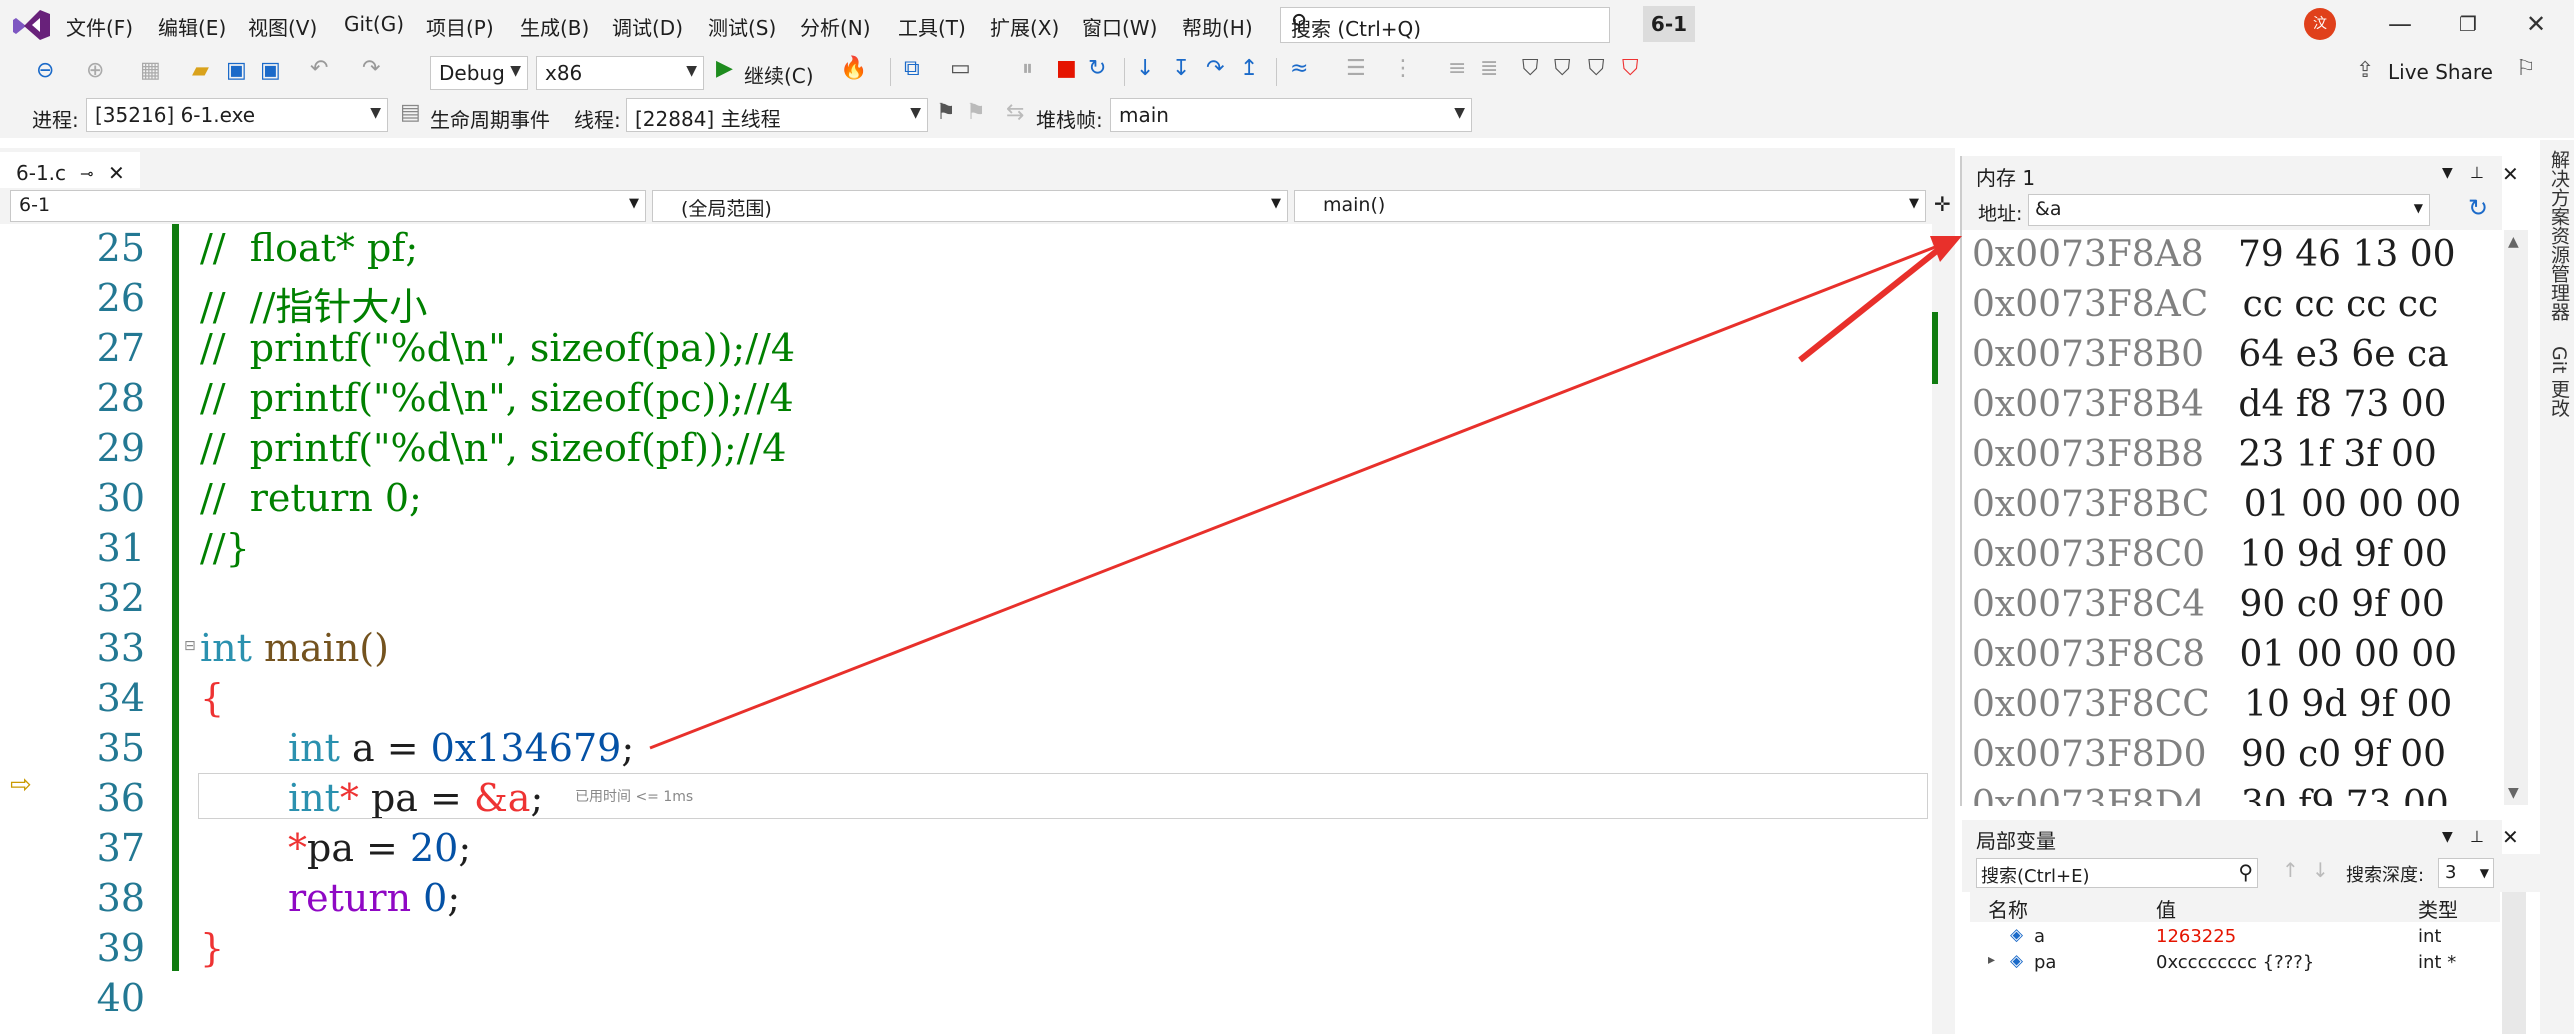 This screenshot has width=2574, height=1034. What do you see at coordinates (45, 70) in the screenshot?
I see `back-icon: ⊖` at bounding box center [45, 70].